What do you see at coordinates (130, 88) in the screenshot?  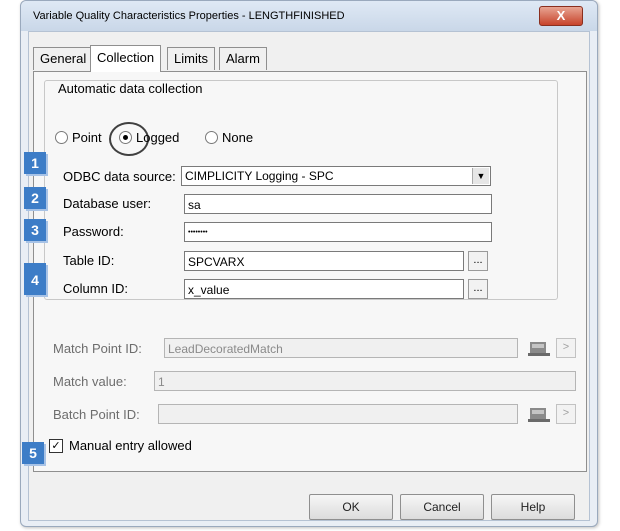 I see `group-title: Automatic data collection` at bounding box center [130, 88].